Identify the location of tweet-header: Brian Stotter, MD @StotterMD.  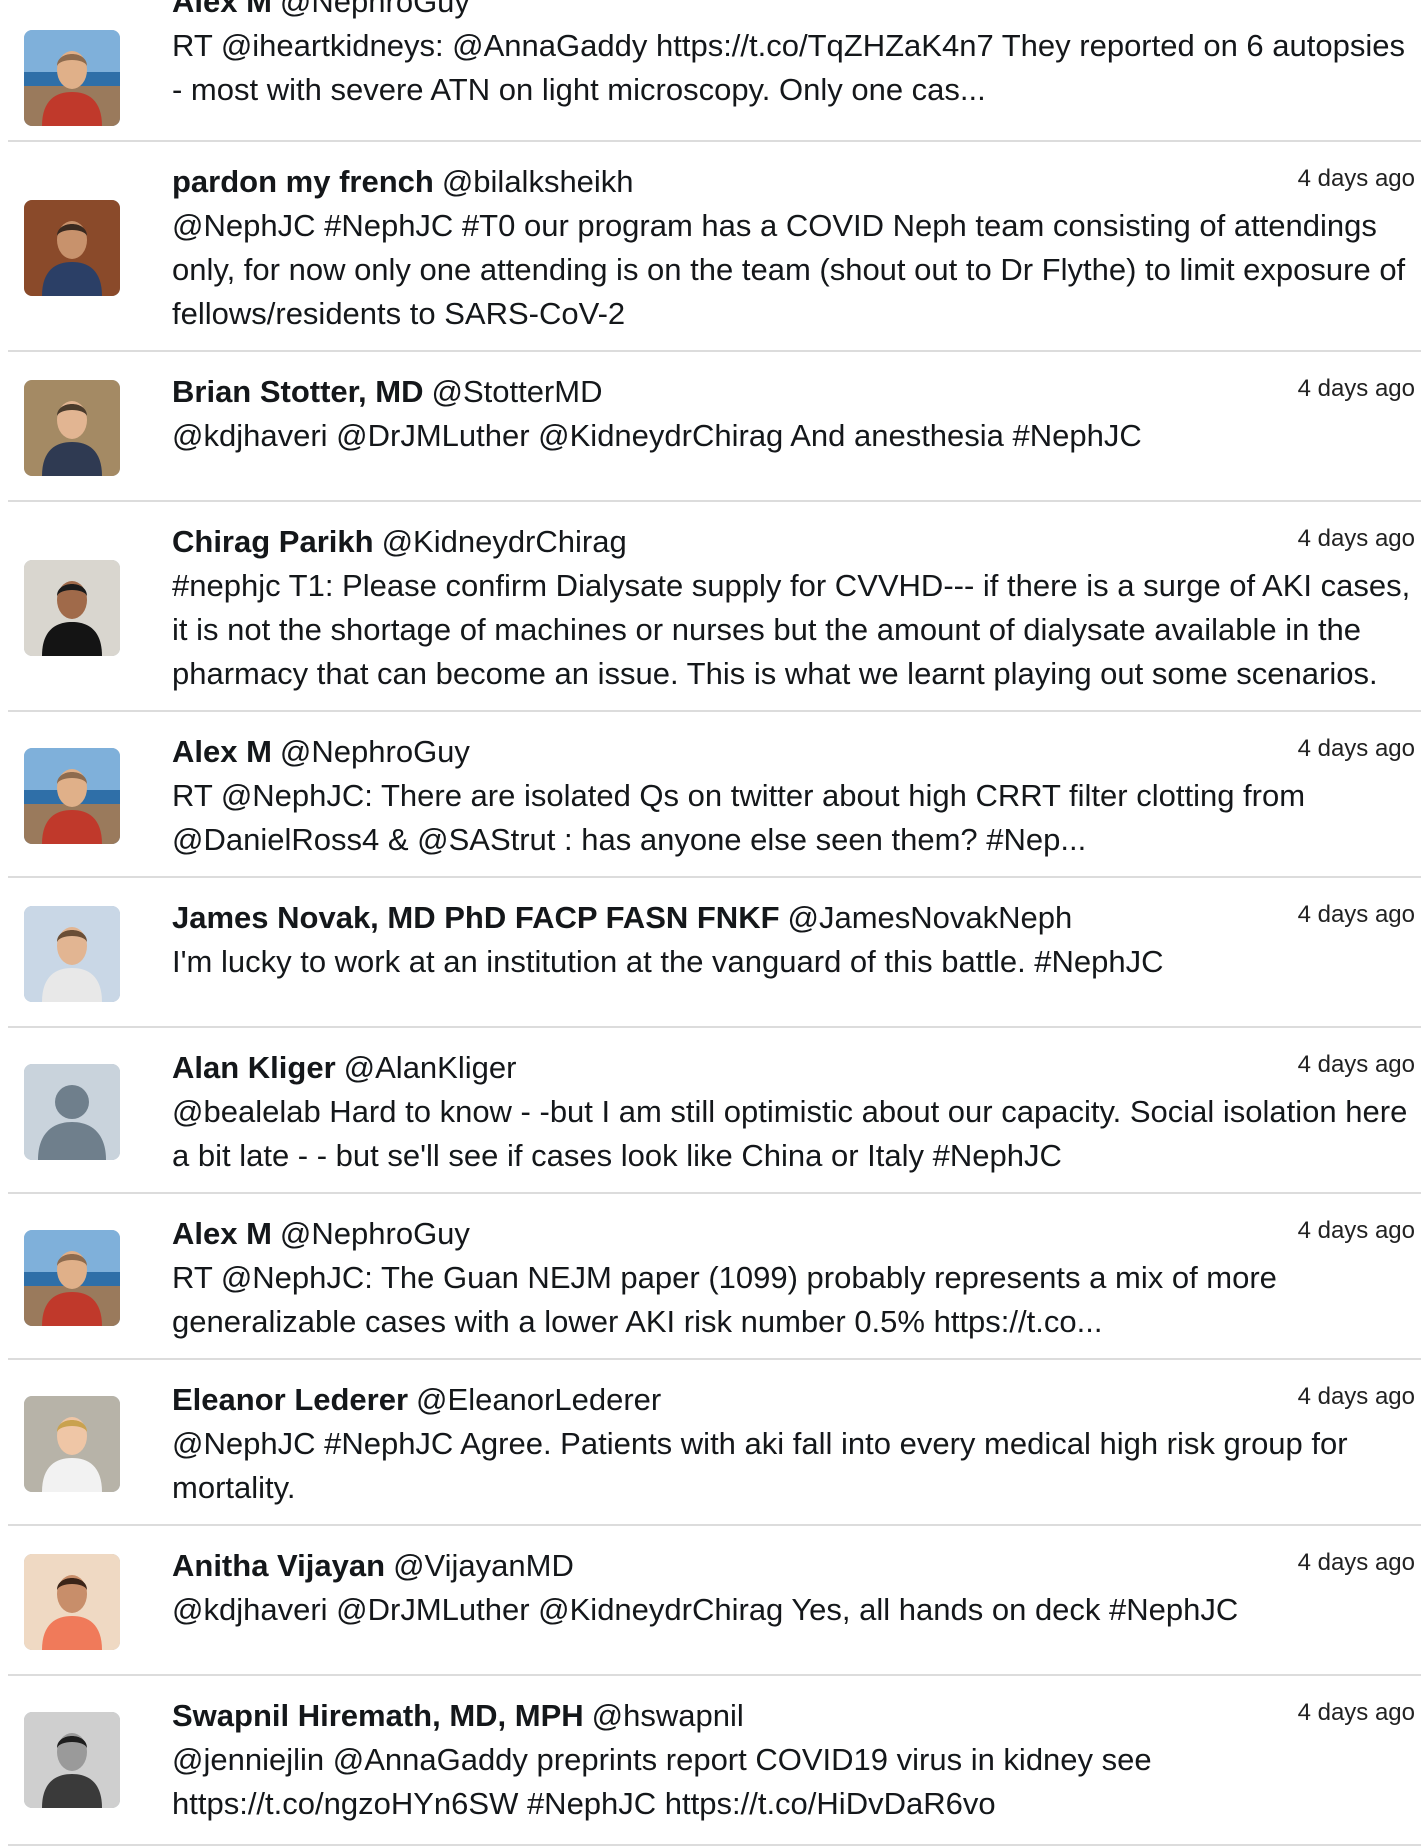
(793, 392).